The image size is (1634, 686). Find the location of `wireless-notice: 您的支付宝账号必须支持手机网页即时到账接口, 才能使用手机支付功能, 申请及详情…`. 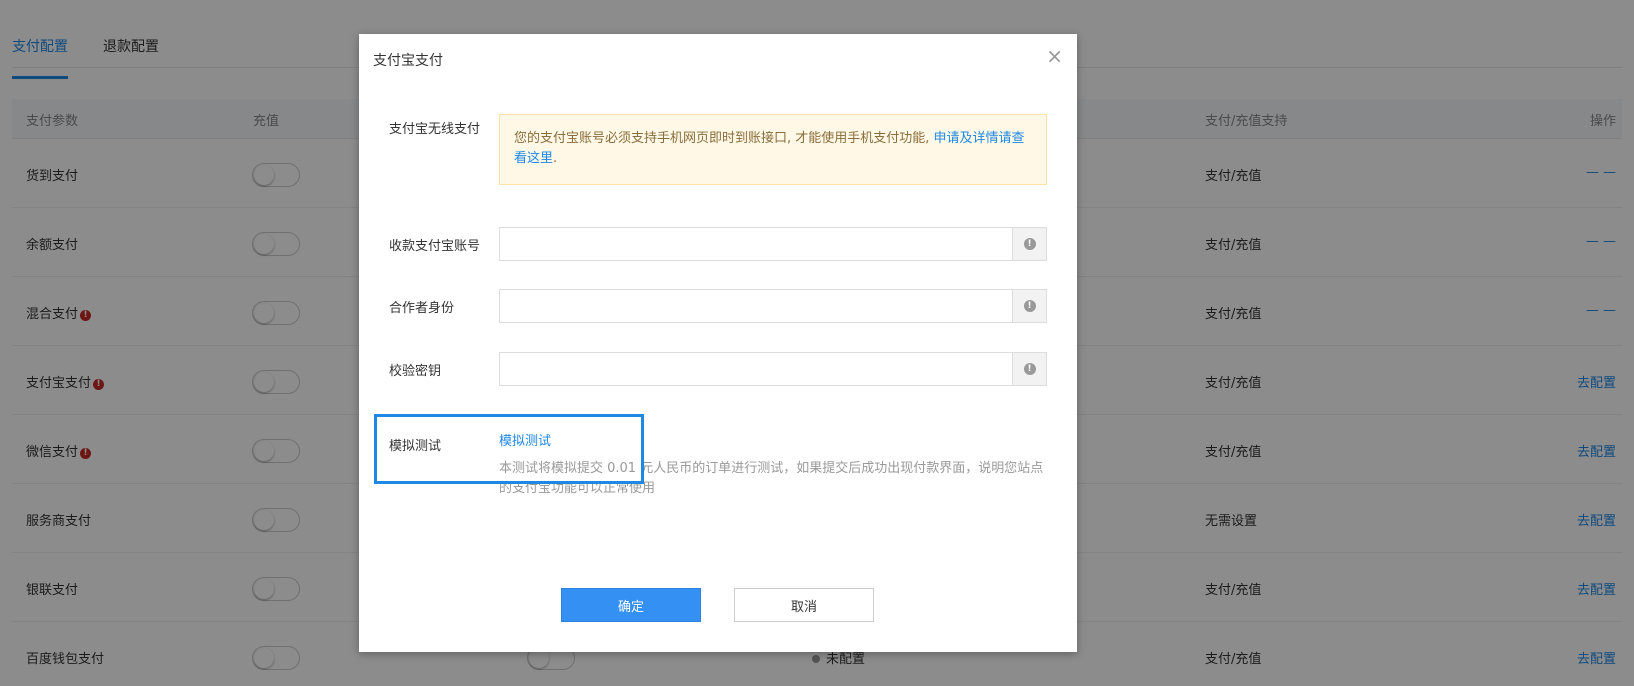

wireless-notice: 您的支付宝账号必须支持手机网页即时到账接口, 才能使用手机支付功能, 申请及详情… is located at coordinates (773, 149).